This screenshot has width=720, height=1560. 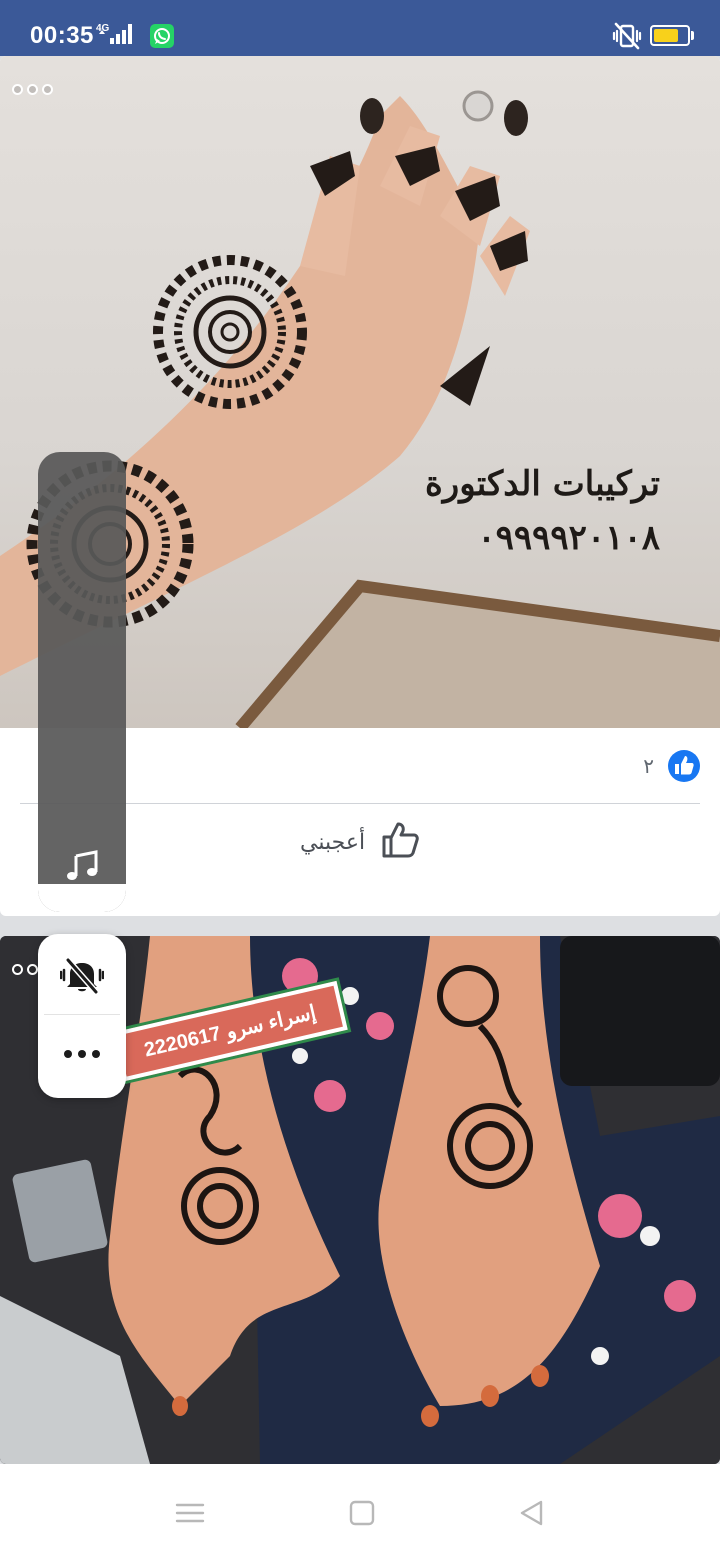 What do you see at coordinates (666, 35) in the screenshot?
I see `battery-level` at bounding box center [666, 35].